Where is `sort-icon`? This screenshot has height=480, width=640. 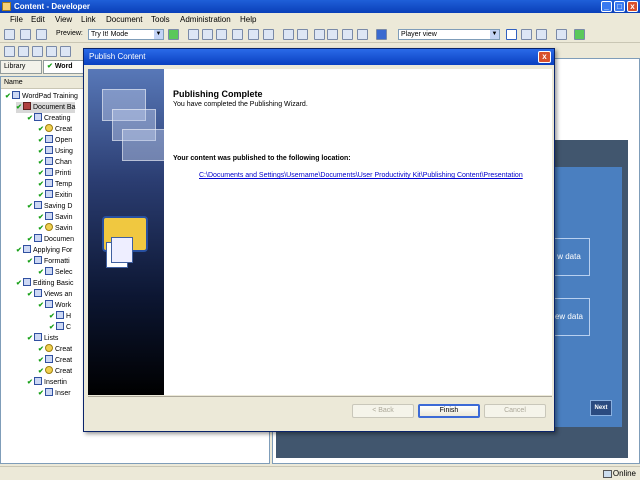
sort-icon is located at coordinates (362, 34).